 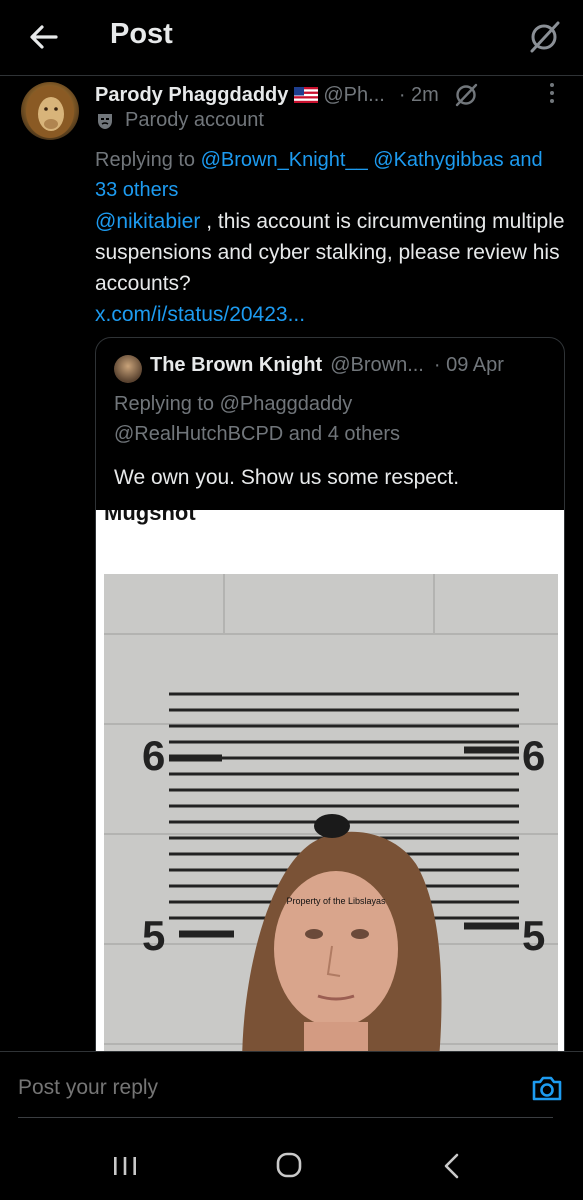 What do you see at coordinates (438, 160) in the screenshot?
I see `mention-link: @Kathygibbas` at bounding box center [438, 160].